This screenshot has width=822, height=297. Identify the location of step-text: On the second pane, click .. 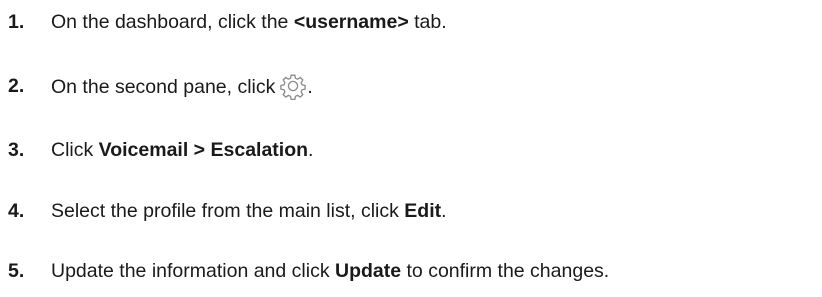
(172, 86).